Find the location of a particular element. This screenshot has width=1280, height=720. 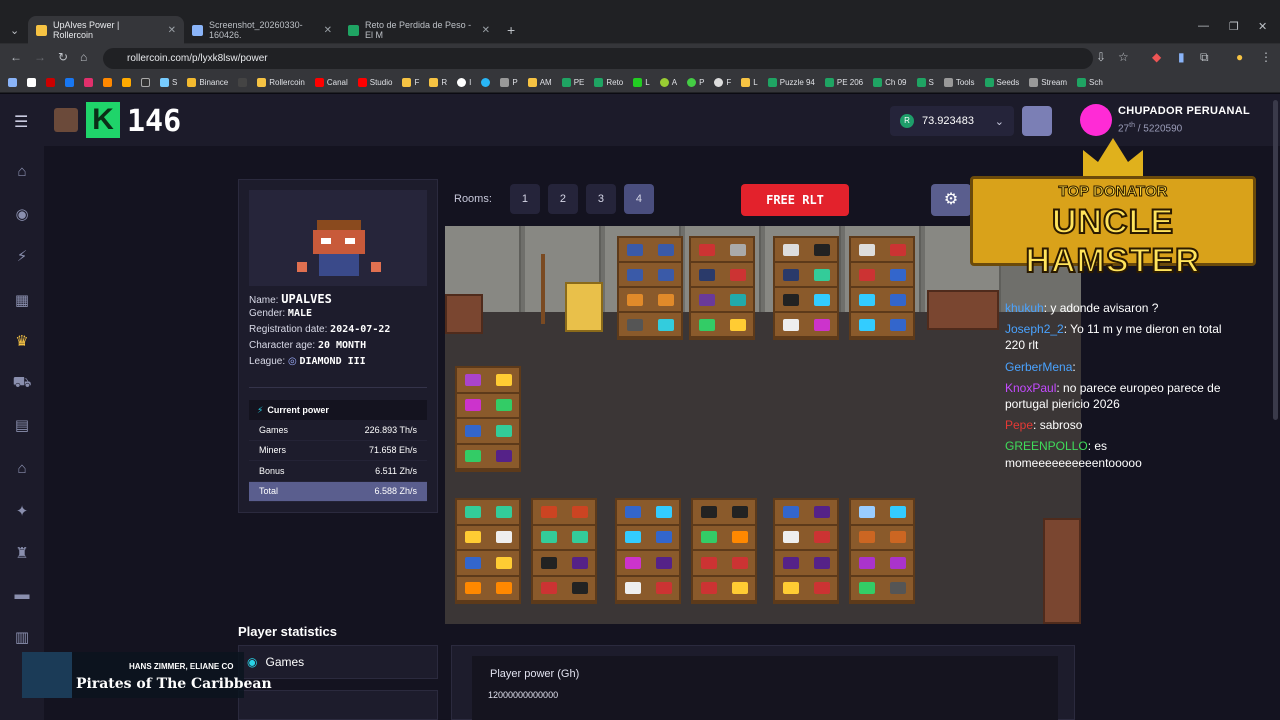

profile-icon: ● is located at coordinates (1239, 57).